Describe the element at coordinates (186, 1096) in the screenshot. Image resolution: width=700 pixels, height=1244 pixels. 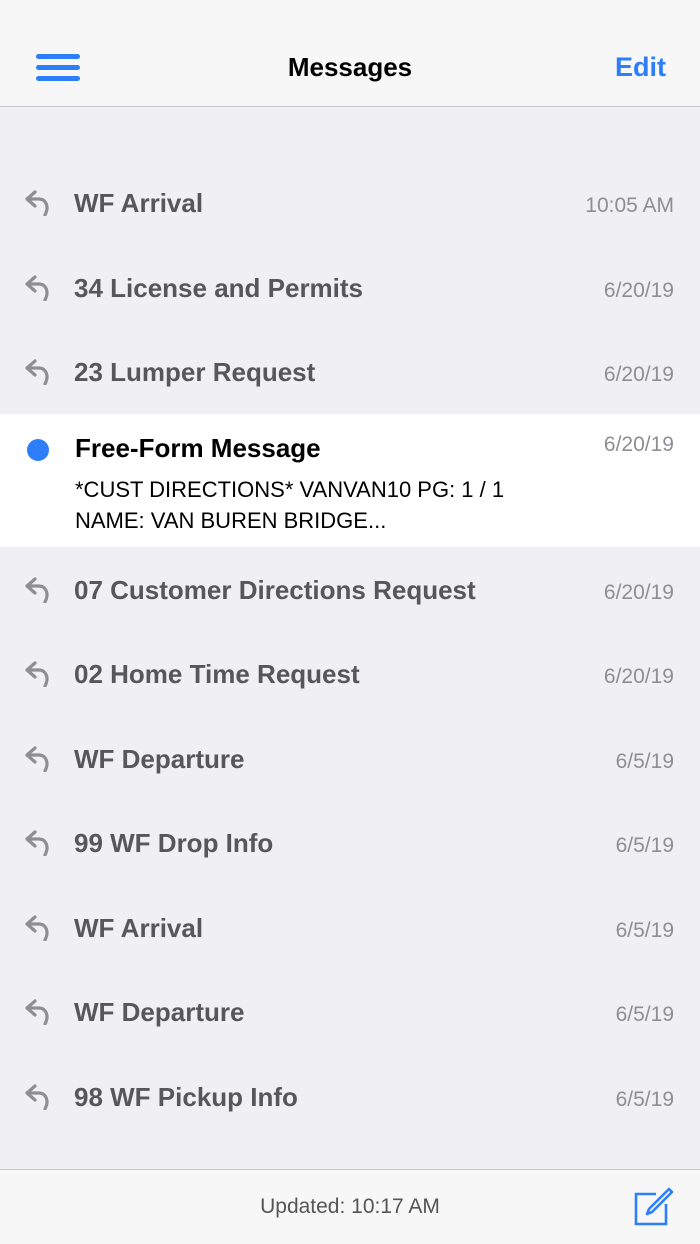
I see `message-subject: 98 WF Pickup Info` at that location.